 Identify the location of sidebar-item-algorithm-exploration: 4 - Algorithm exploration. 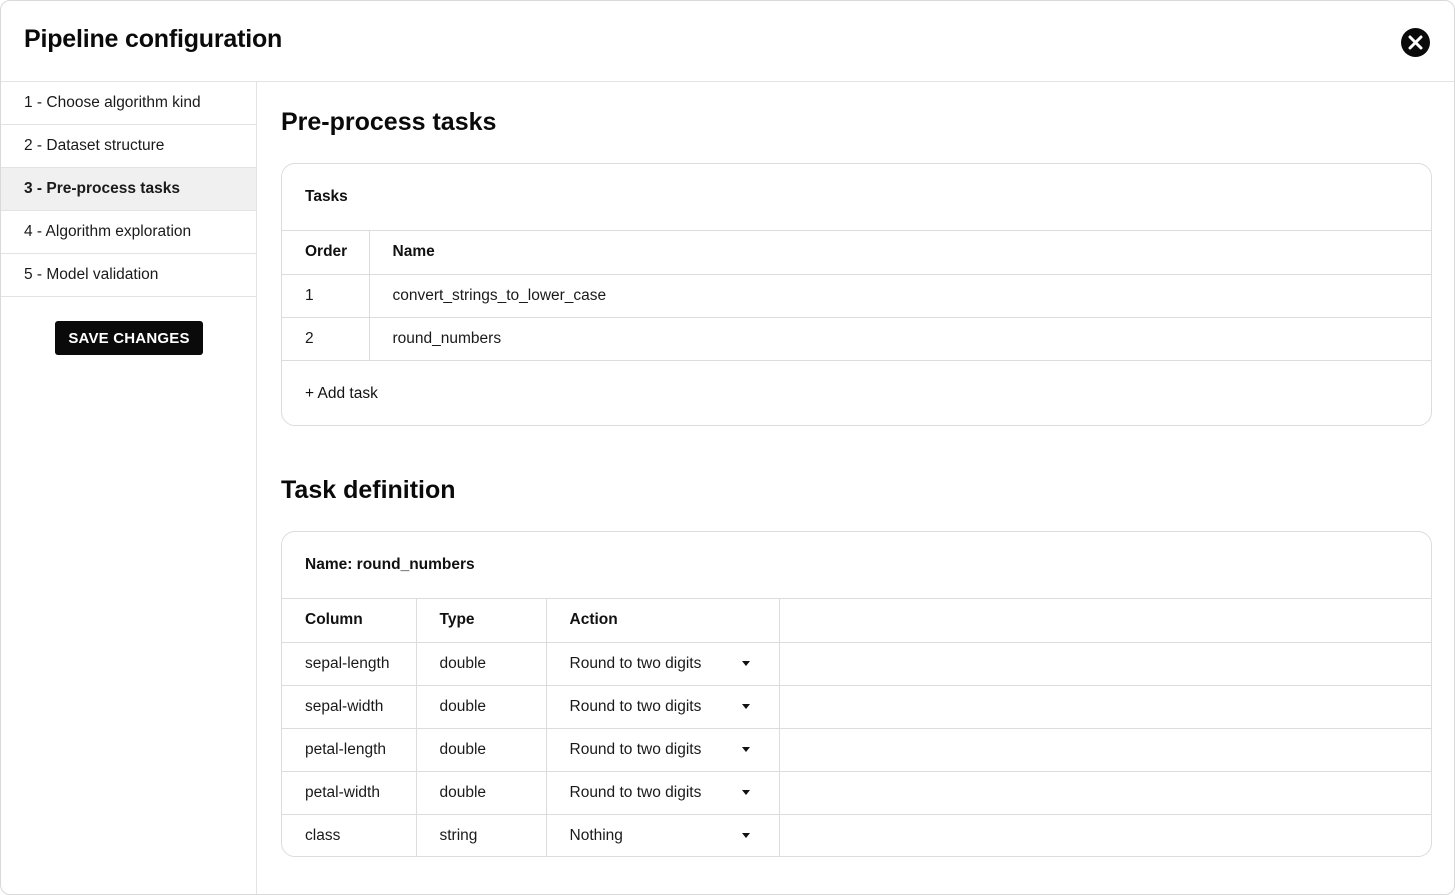
(128, 232).